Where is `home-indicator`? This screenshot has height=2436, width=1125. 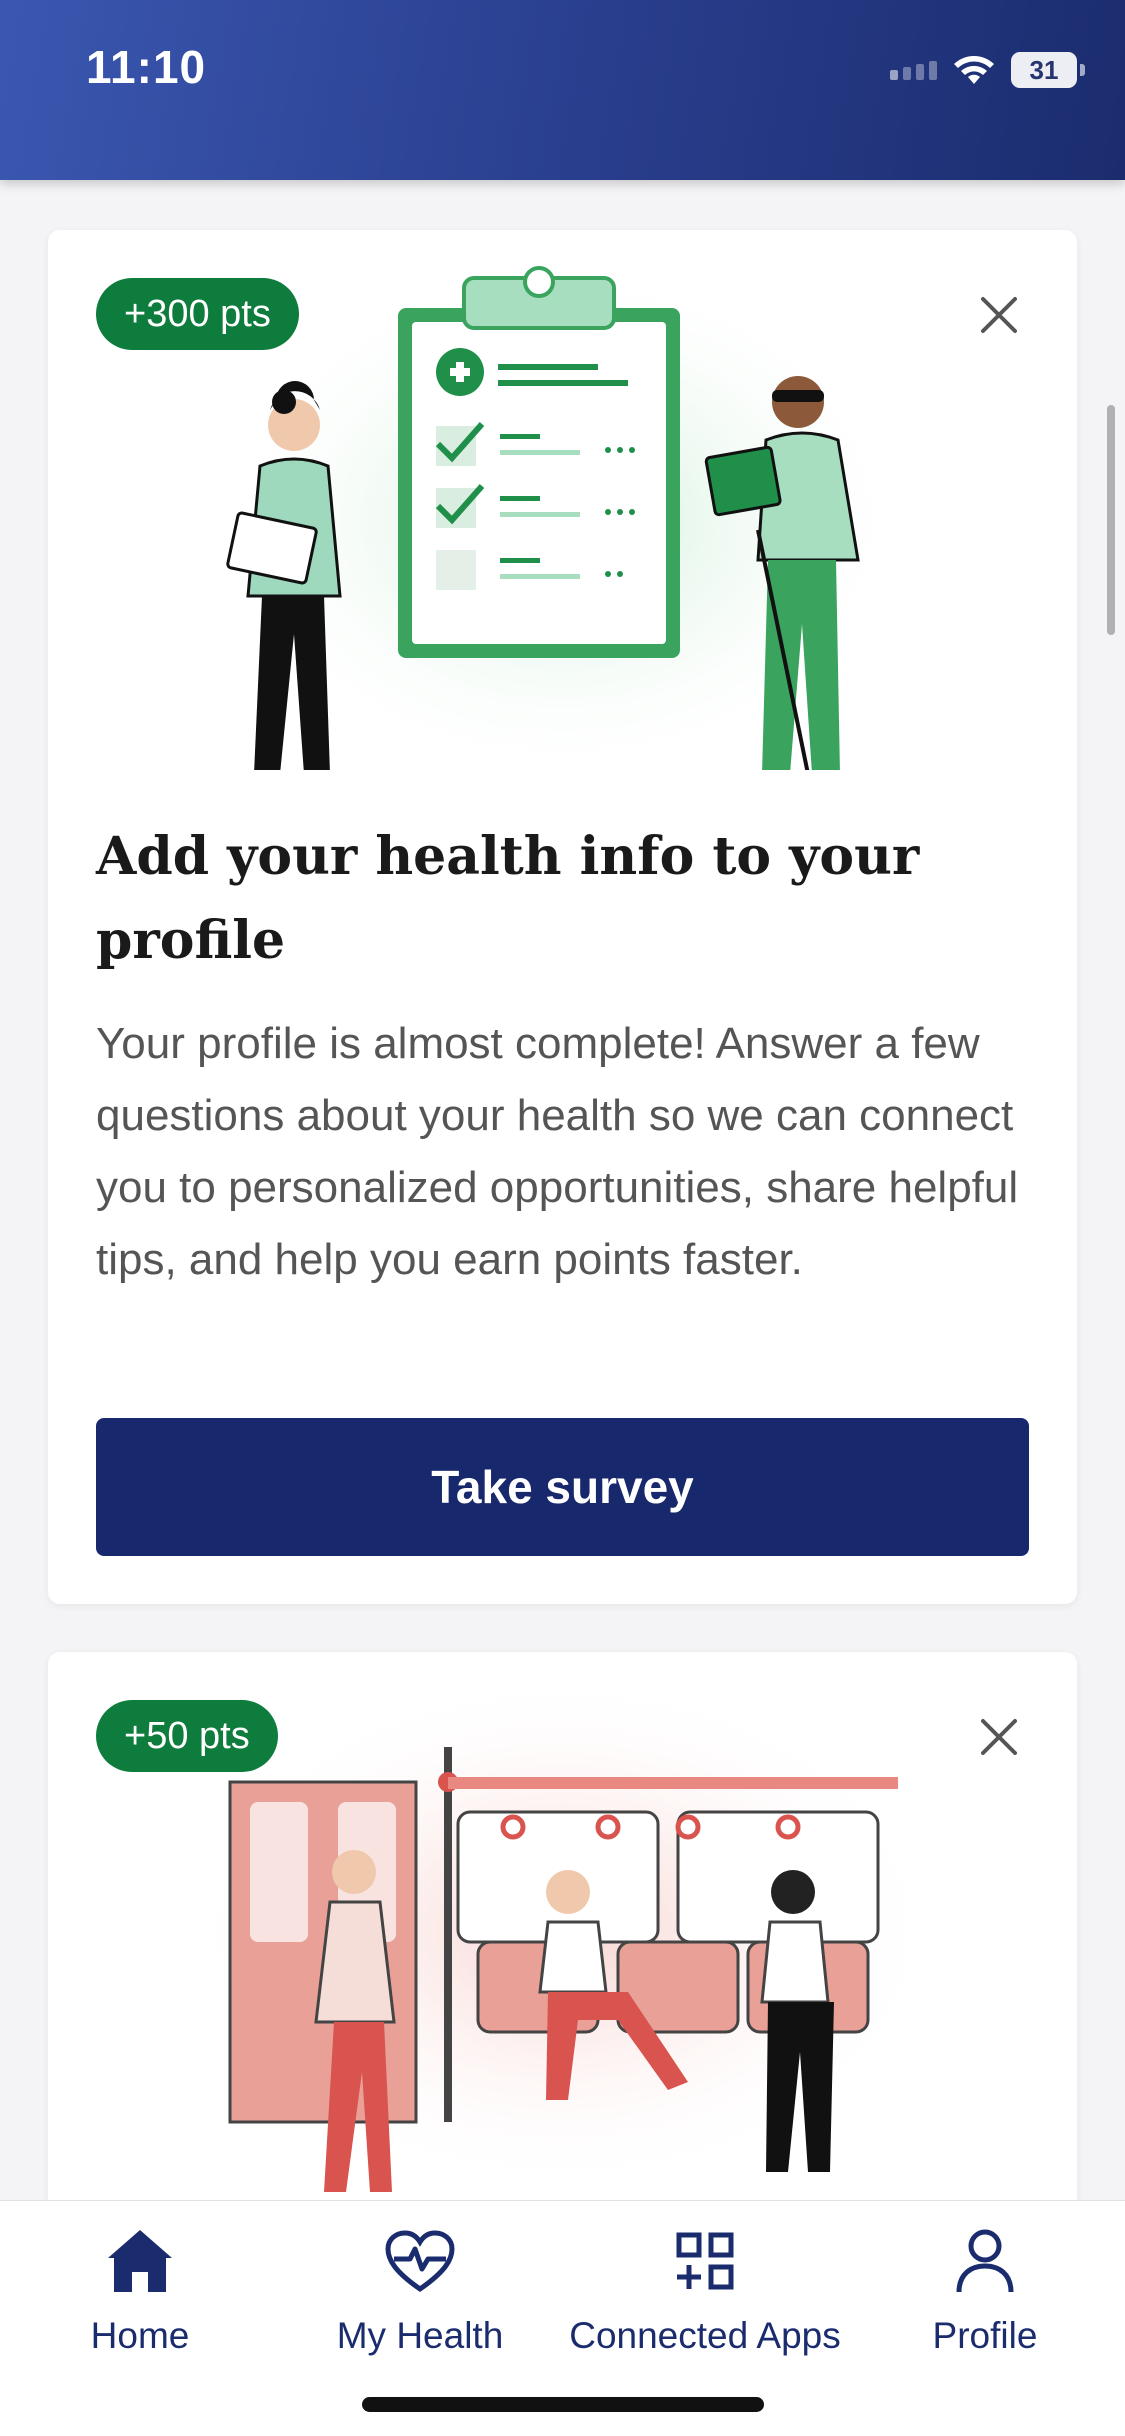 home-indicator is located at coordinates (563, 2404).